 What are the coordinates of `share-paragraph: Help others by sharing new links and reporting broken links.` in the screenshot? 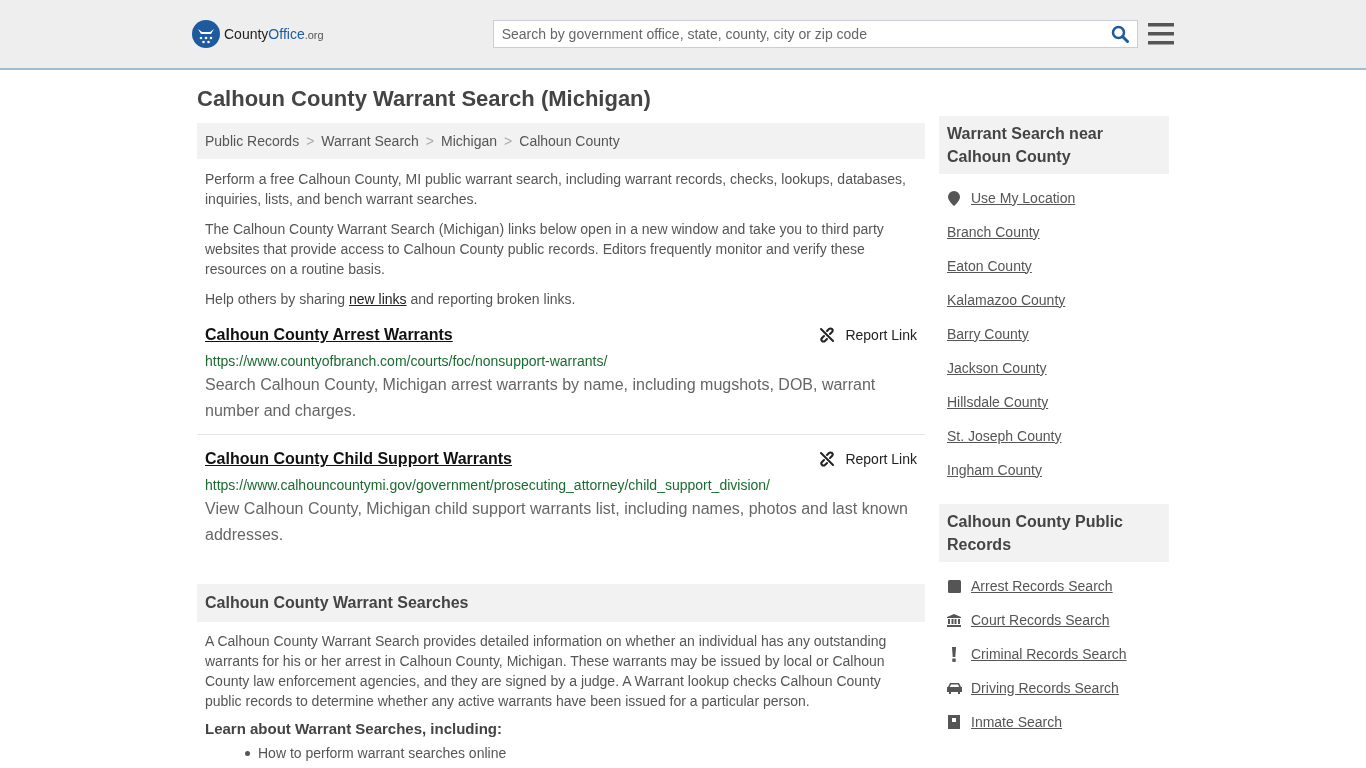 It's located at (391, 299).